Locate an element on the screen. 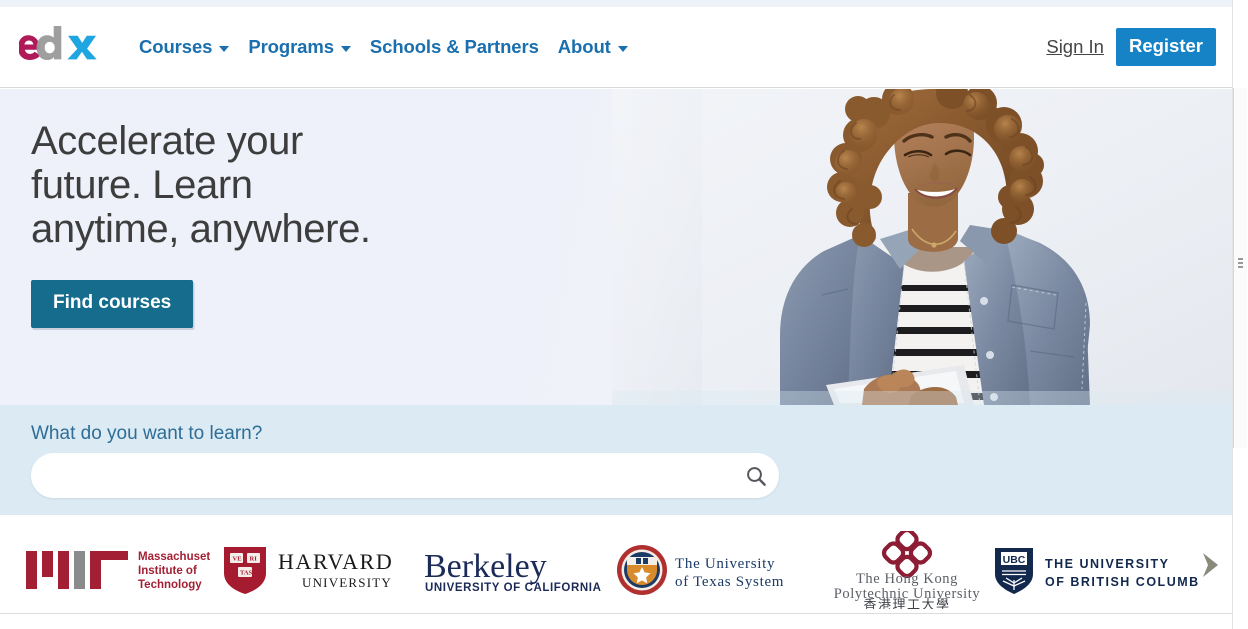 The height and width of the screenshot is (629, 1248). ubc-logo-icon: UBC THE UNIVERSITY OF BRITISH COLUMBIA is located at coordinates (1096, 571).